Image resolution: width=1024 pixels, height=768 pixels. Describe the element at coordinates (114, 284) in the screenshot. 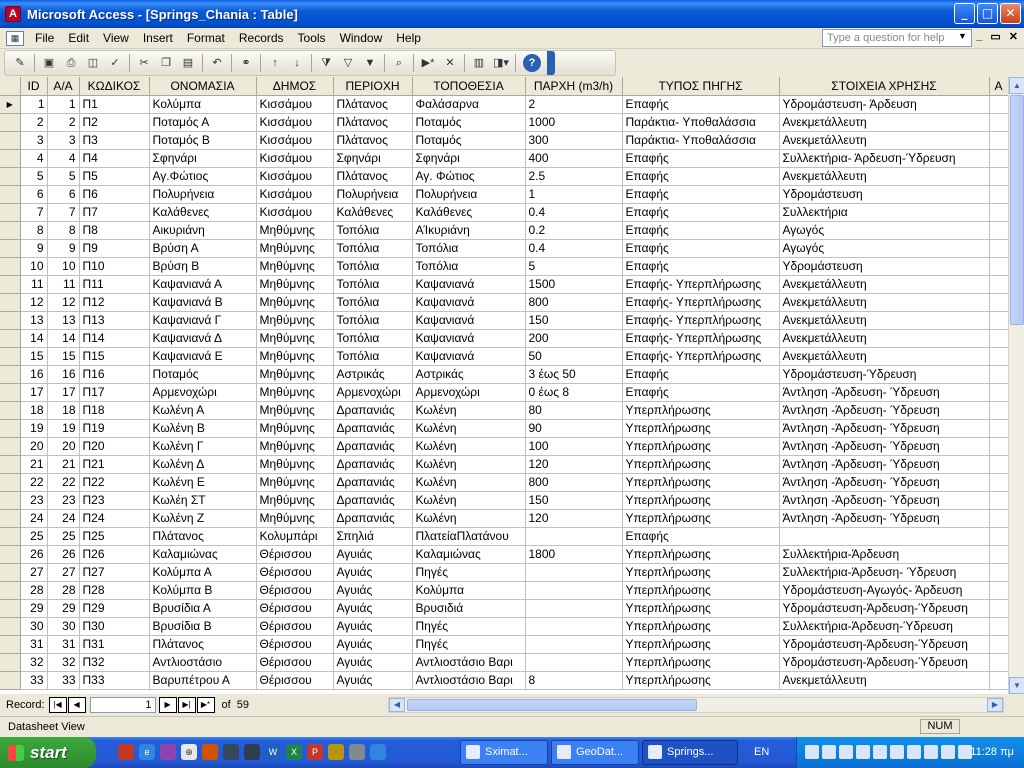

I see `cell-code: Π11` at that location.